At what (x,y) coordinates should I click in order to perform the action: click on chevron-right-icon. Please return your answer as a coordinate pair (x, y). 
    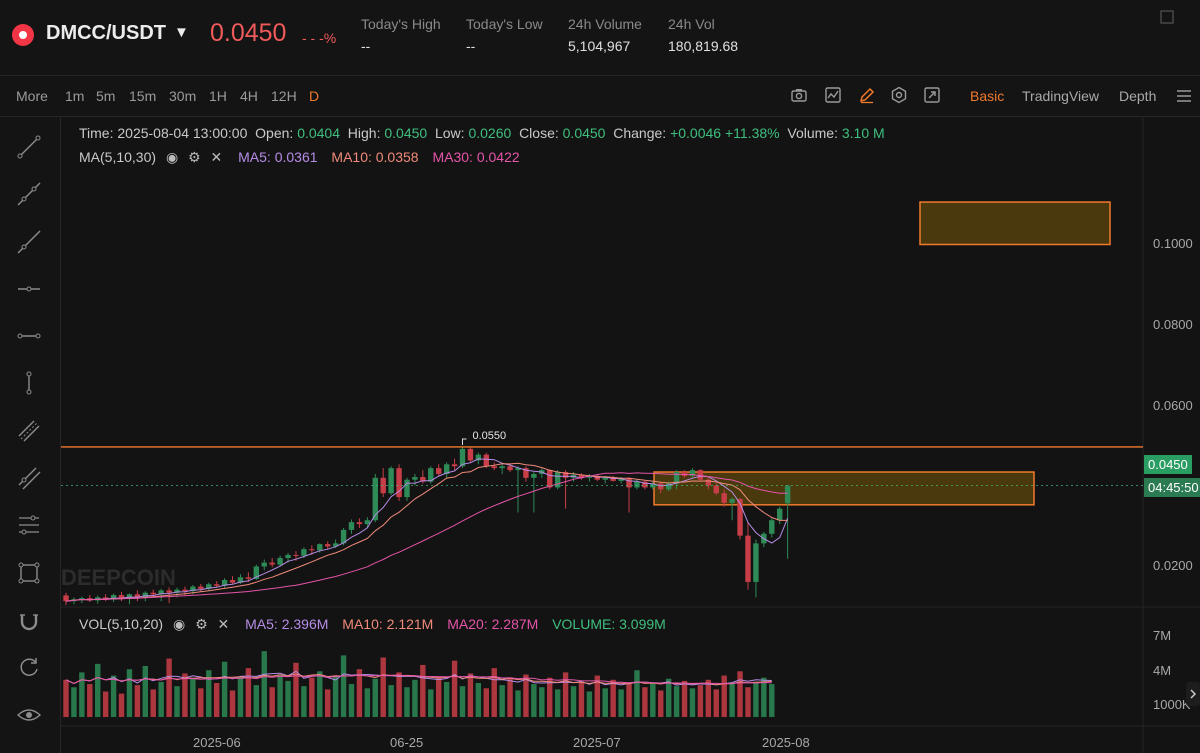
    Looking at the image, I should click on (1193, 694).